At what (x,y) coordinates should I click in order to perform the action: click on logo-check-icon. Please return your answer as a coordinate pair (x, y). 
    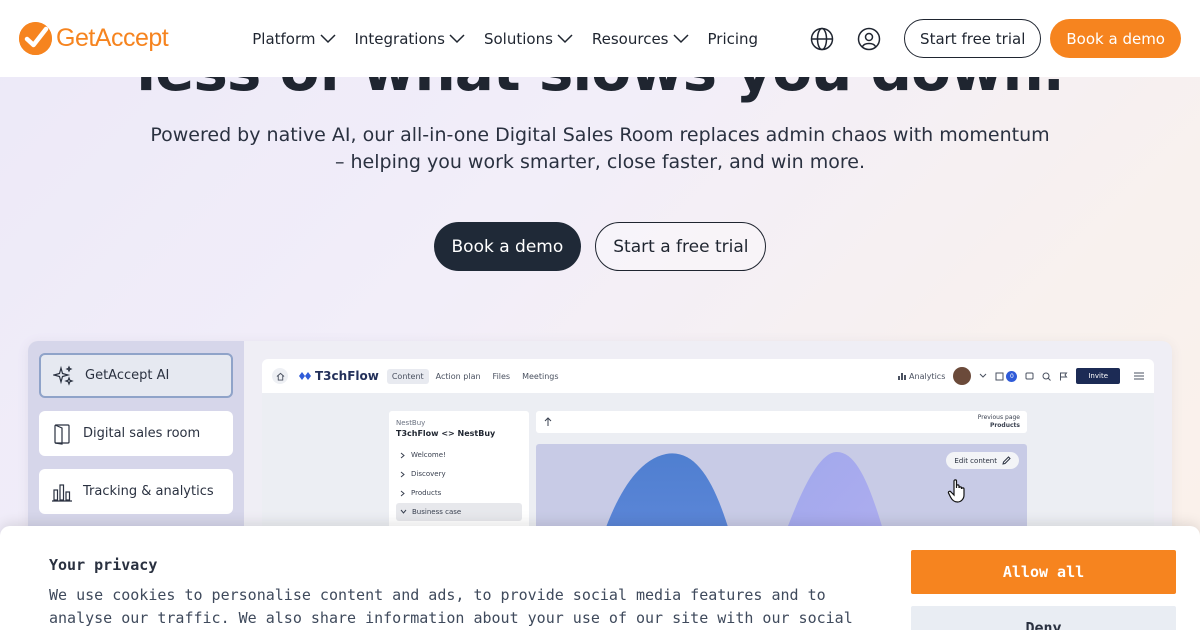
    Looking at the image, I should click on (35, 38).